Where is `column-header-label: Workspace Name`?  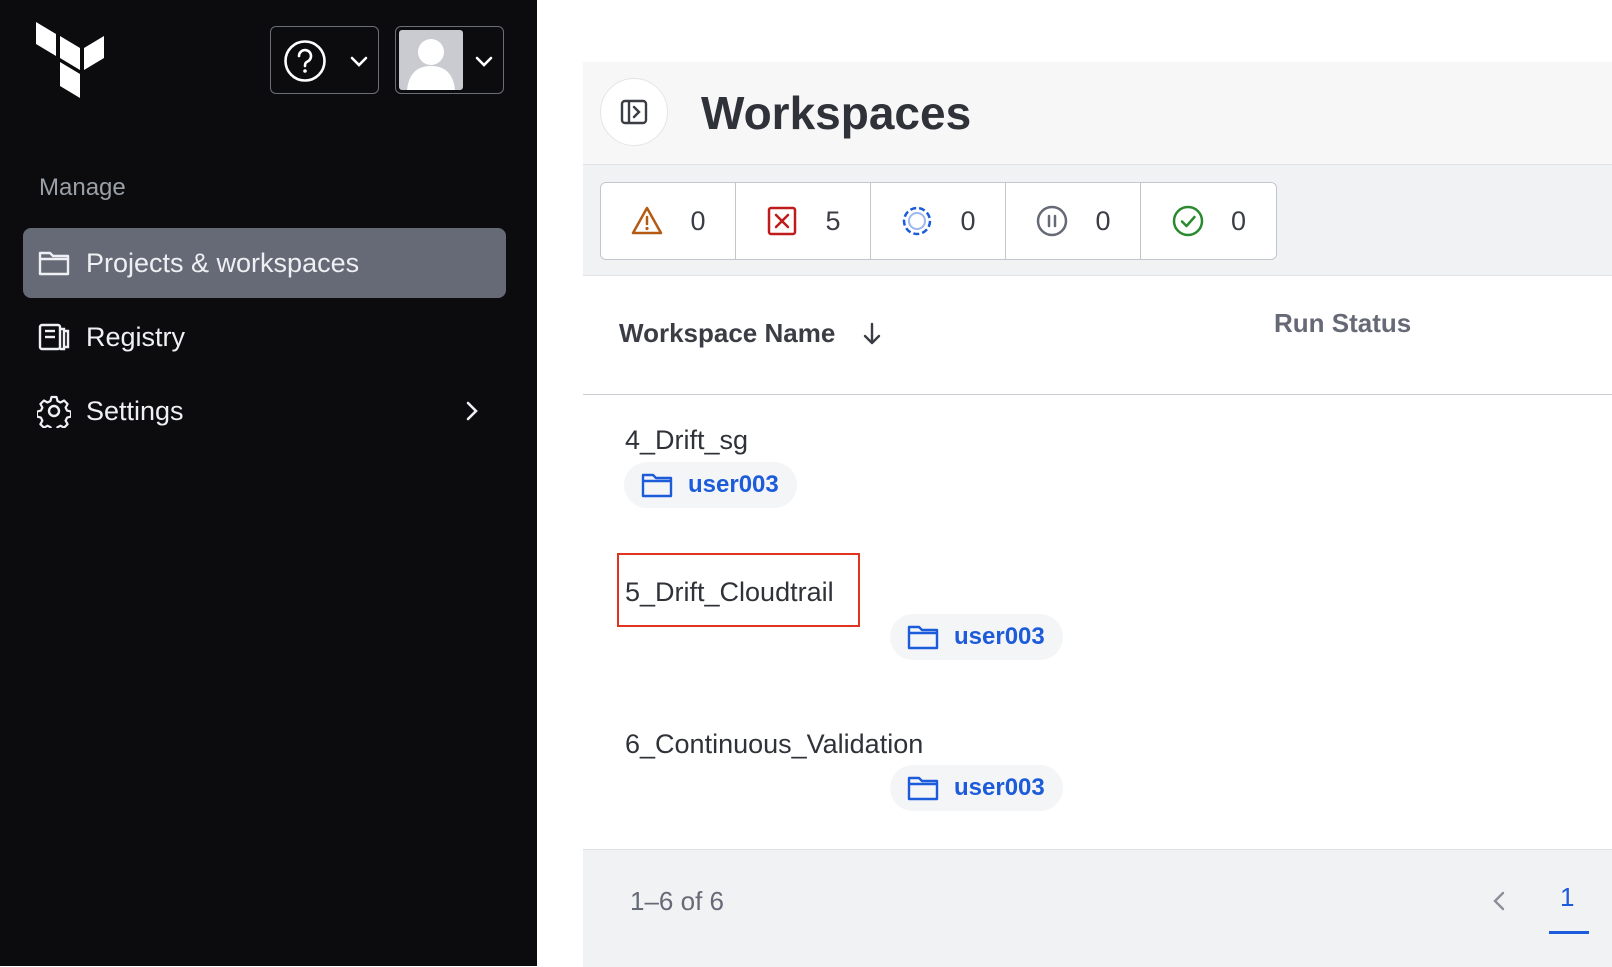
column-header-label: Workspace Name is located at coordinates (727, 333).